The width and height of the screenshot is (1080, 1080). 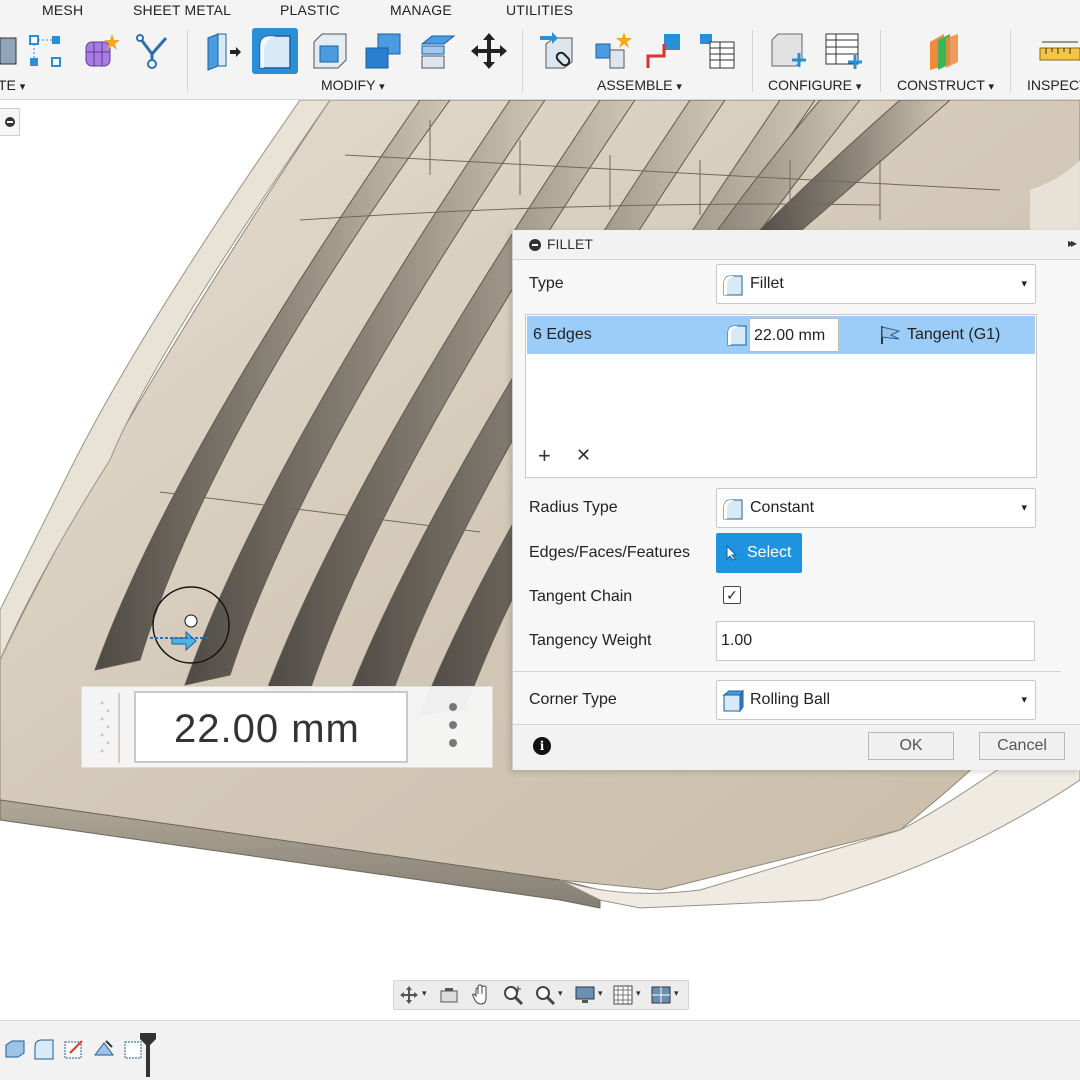 What do you see at coordinates (613, 51) in the screenshot?
I see `new-component-tool` at bounding box center [613, 51].